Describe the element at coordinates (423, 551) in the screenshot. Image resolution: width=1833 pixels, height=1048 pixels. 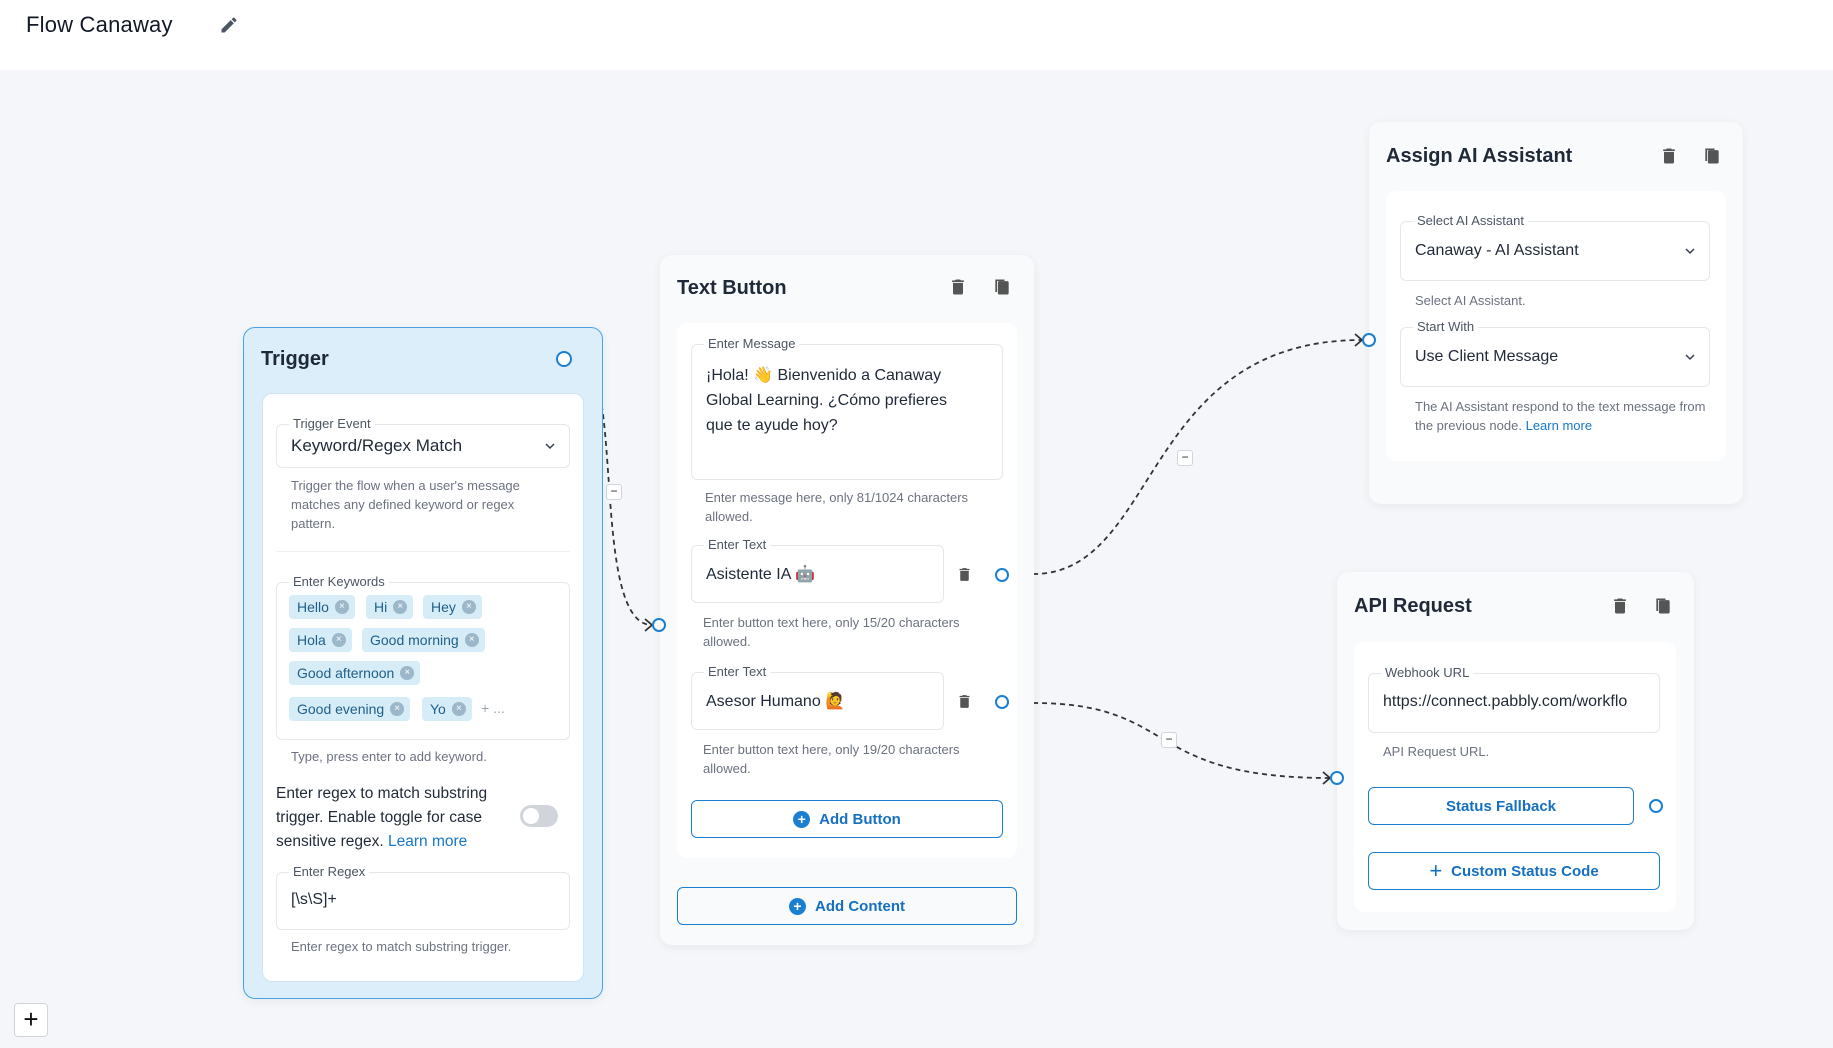
I see `divider` at that location.